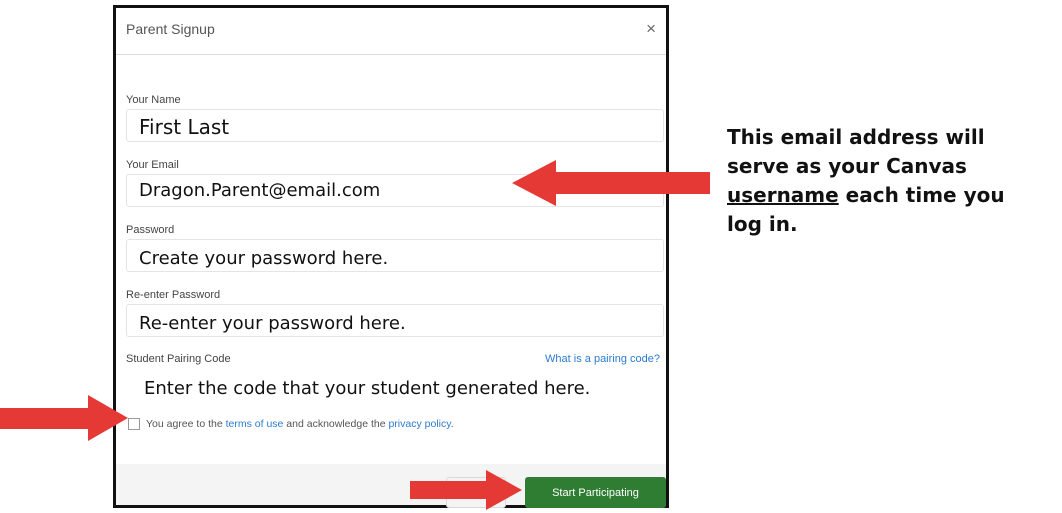  What do you see at coordinates (64, 418) in the screenshot?
I see `checkbox-pointer-arrow-icon` at bounding box center [64, 418].